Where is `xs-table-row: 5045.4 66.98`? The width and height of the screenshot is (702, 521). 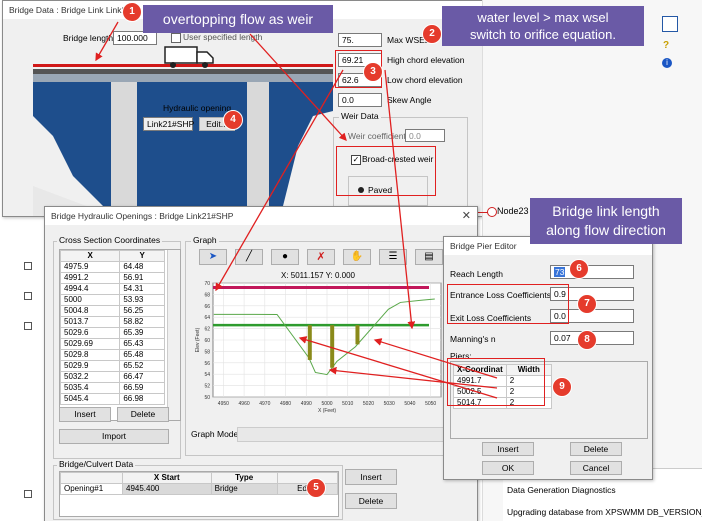
xs-table-row: 5045.4 66.98 is located at coordinates (112, 399).